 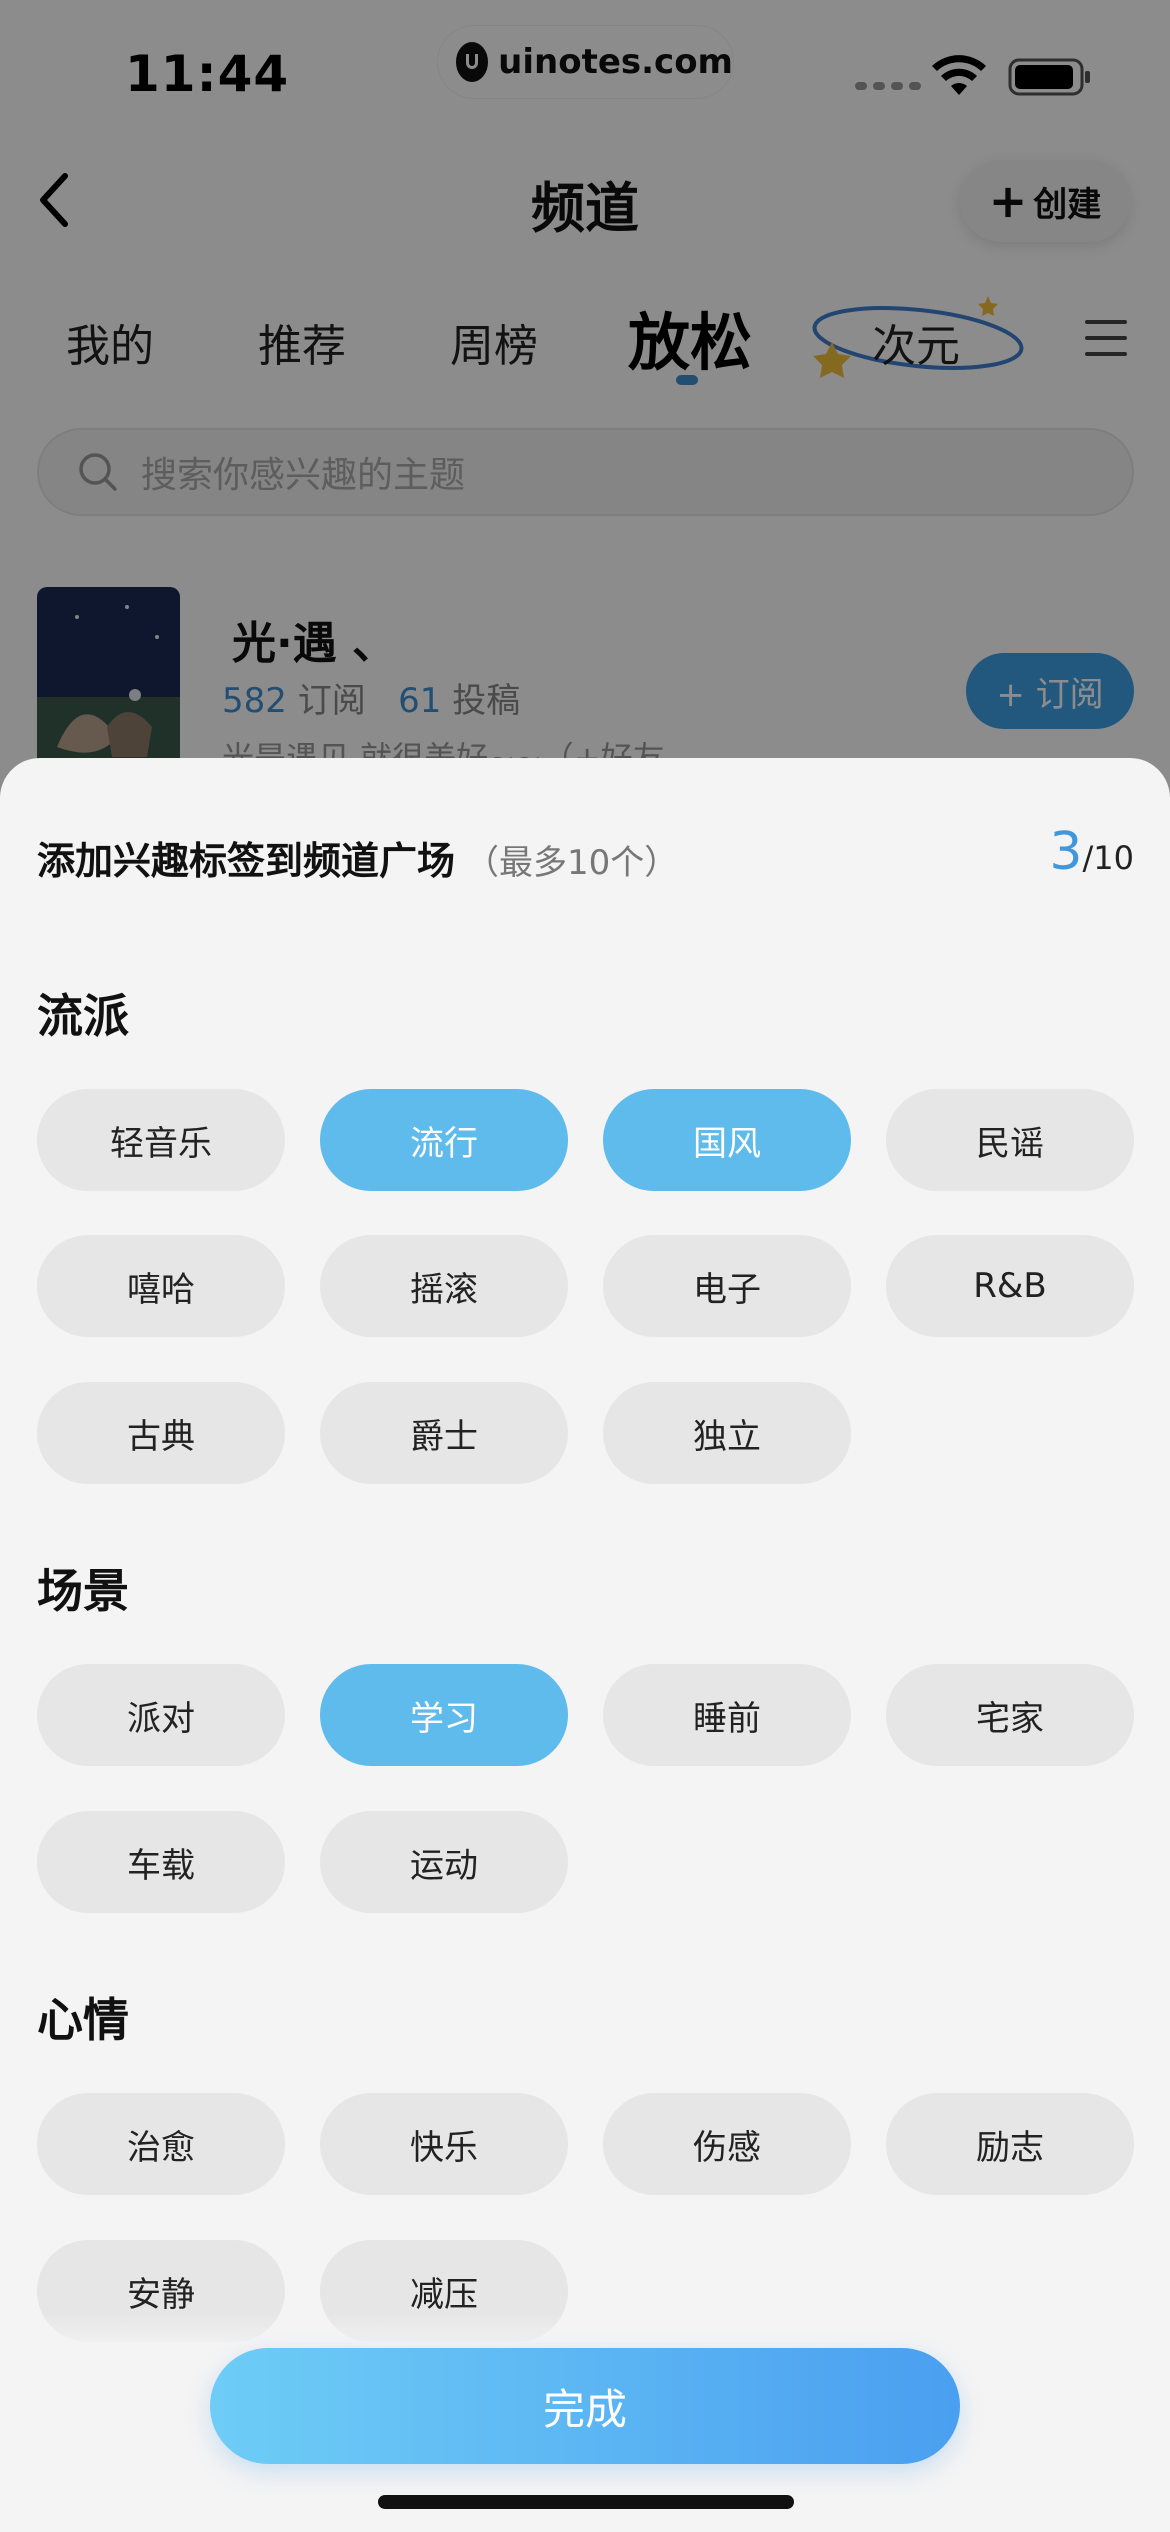 What do you see at coordinates (727, 1433) in the screenshot?
I see `tag-chip: 独立` at bounding box center [727, 1433].